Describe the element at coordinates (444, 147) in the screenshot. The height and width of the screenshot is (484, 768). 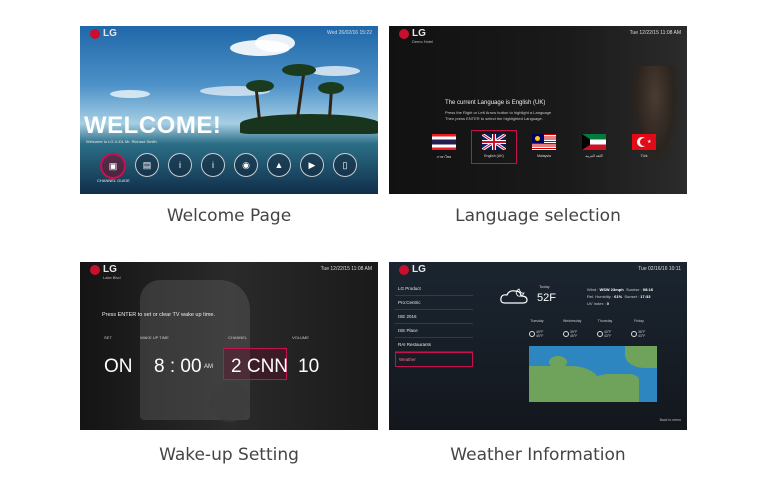
I see `flag-thailand: ภาษาไทย` at that location.